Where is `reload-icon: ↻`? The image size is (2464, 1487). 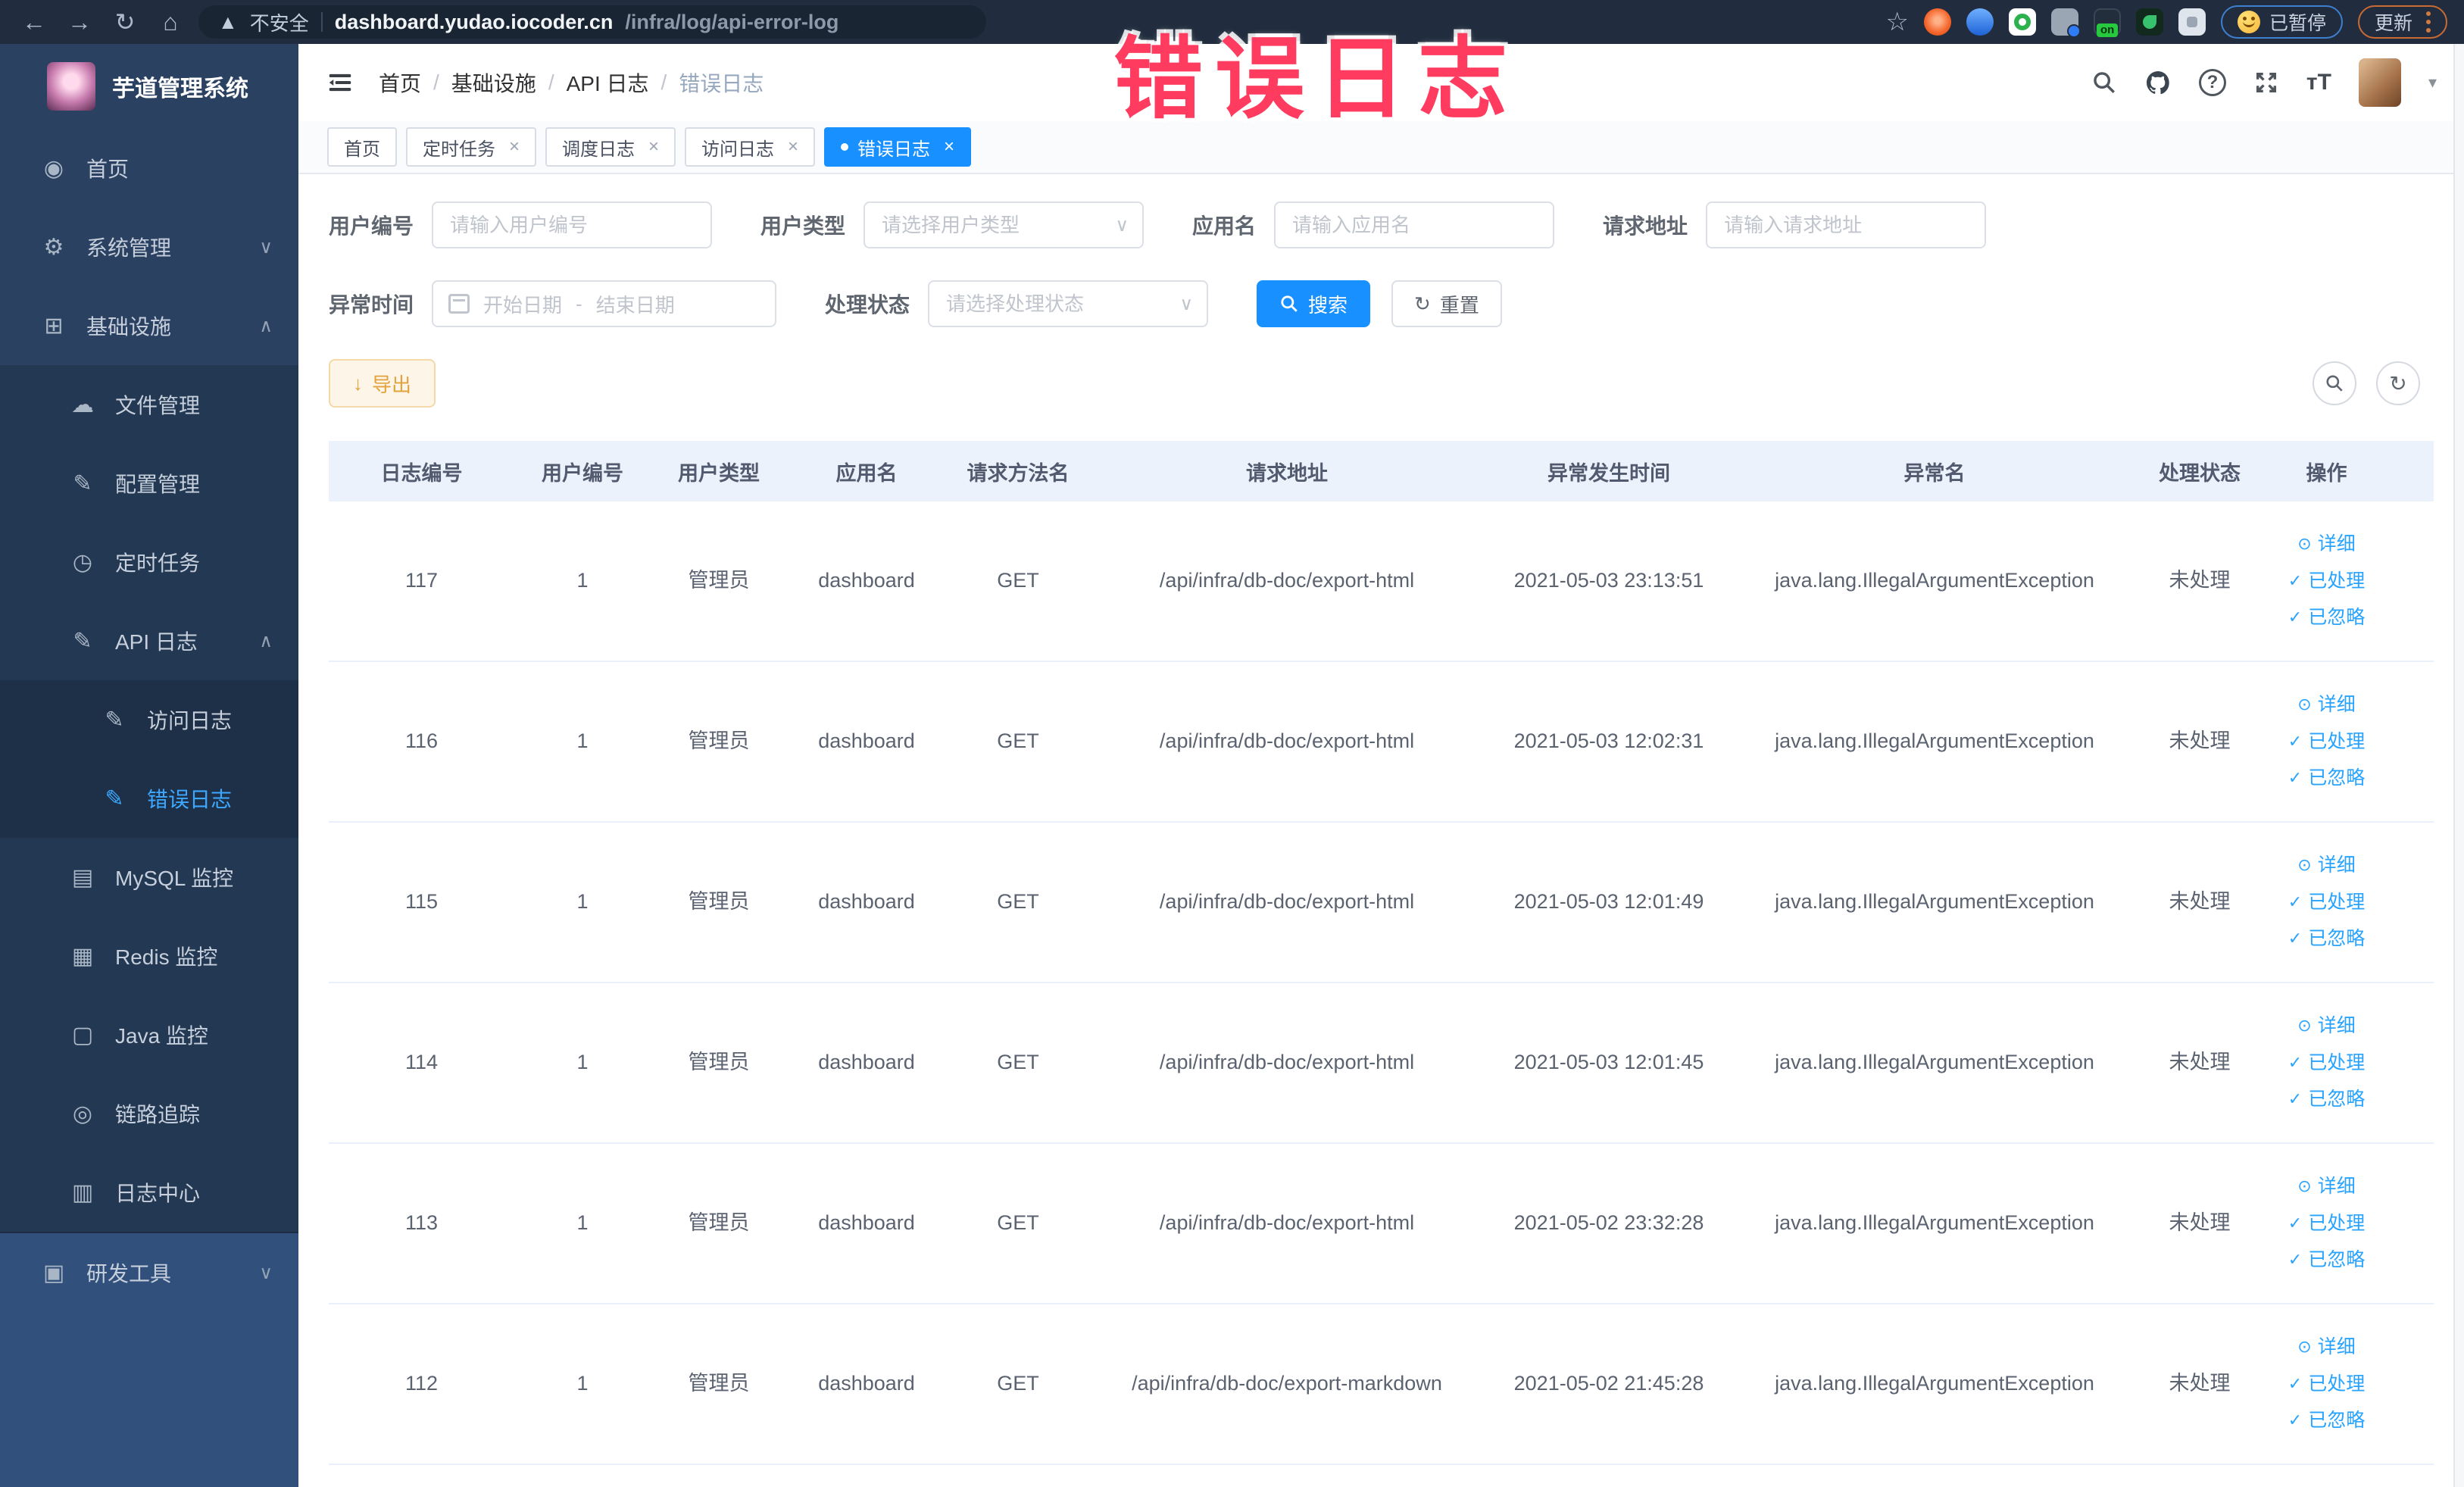 reload-icon: ↻ is located at coordinates (125, 22).